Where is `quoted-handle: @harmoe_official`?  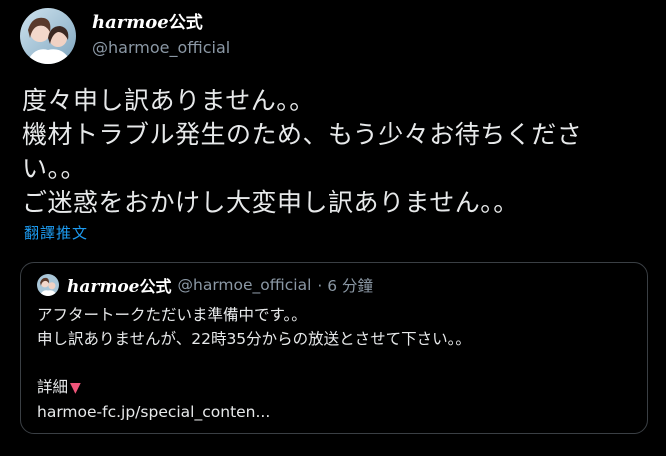
quoted-handle: @harmoe_official is located at coordinates (244, 285).